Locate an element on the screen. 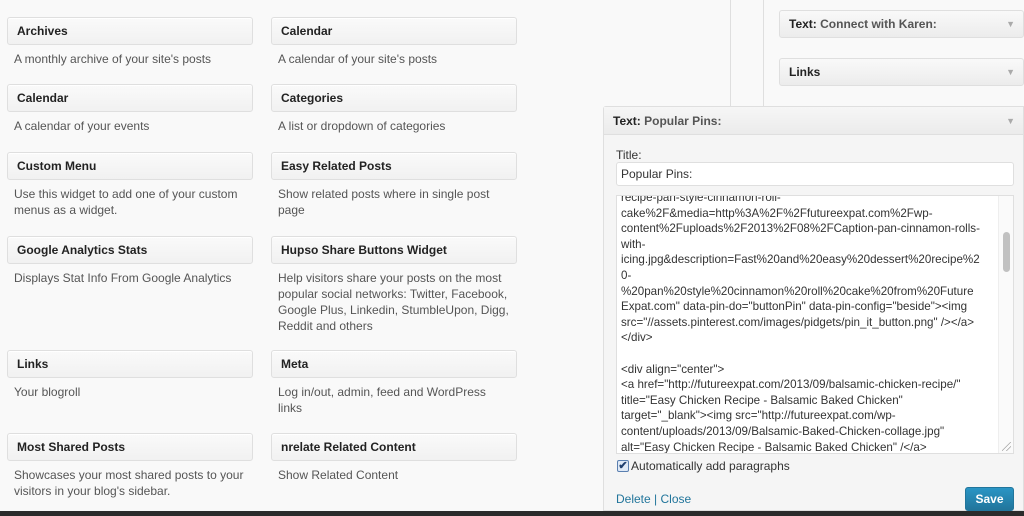  widget-description: A calendar of your site's posts is located at coordinates (358, 59).